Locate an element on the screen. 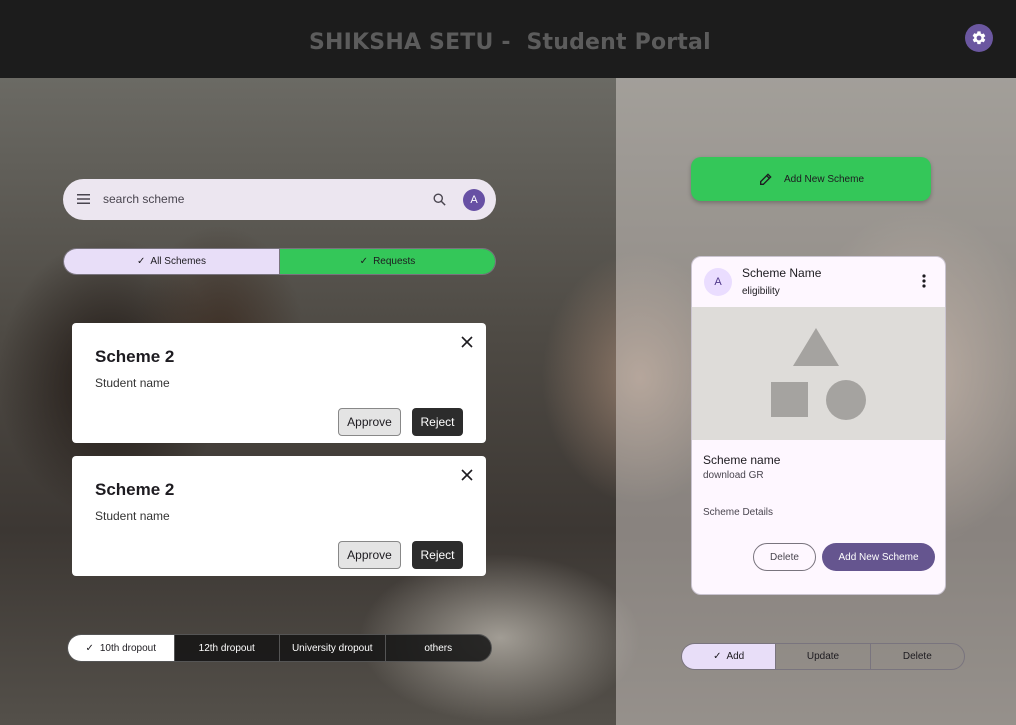 The width and height of the screenshot is (1016, 725). action-delete: Delete is located at coordinates (916, 656).